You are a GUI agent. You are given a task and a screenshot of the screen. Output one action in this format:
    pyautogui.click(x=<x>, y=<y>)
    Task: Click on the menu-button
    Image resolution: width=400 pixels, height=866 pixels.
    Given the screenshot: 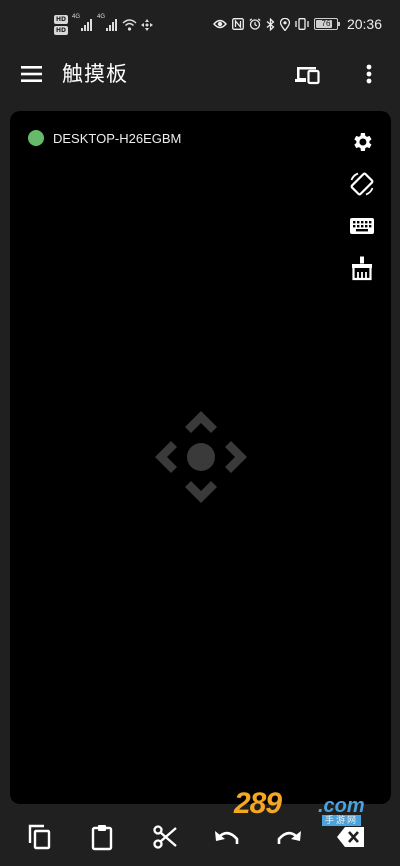 What is the action you would take?
    pyautogui.click(x=32, y=74)
    